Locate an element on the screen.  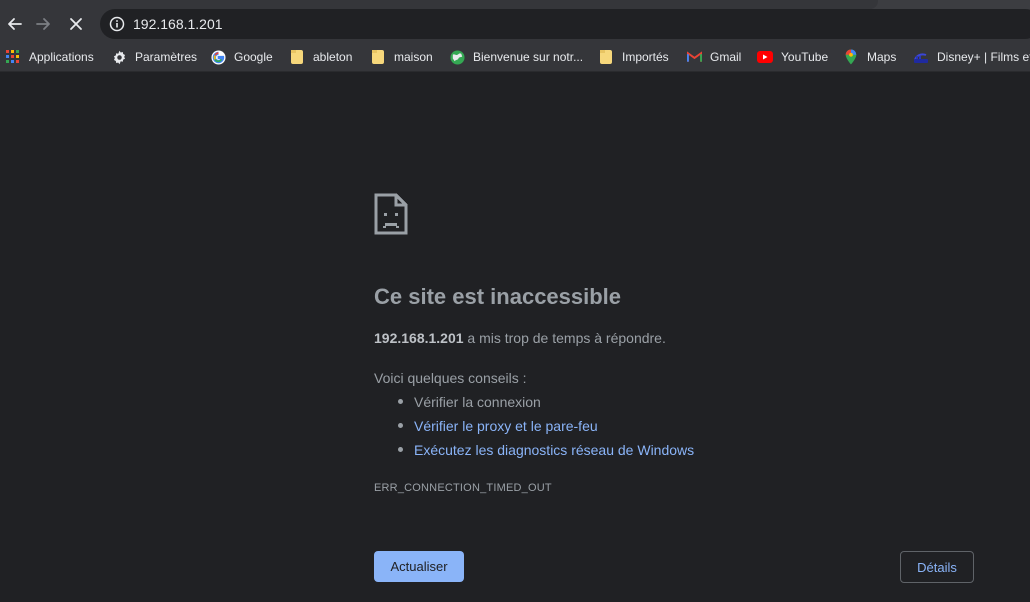
info-icon is located at coordinates (117, 24).